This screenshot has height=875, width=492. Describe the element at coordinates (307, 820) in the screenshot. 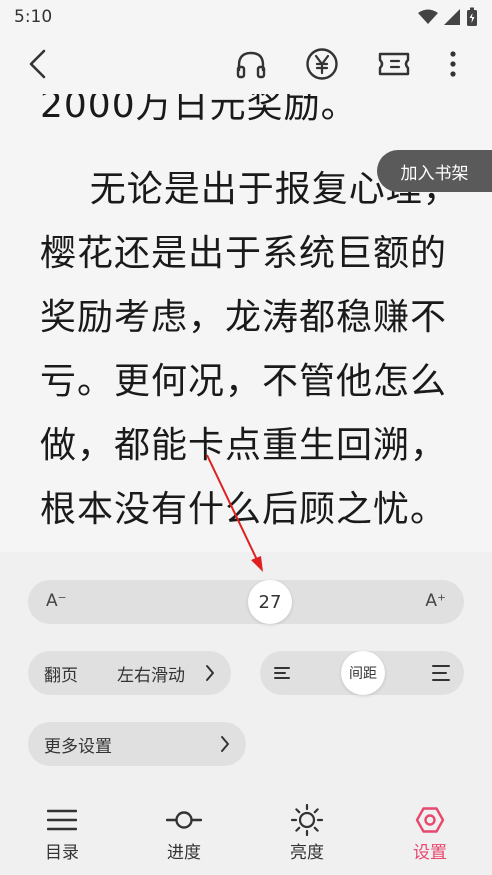

I see `brightness-icon` at that location.